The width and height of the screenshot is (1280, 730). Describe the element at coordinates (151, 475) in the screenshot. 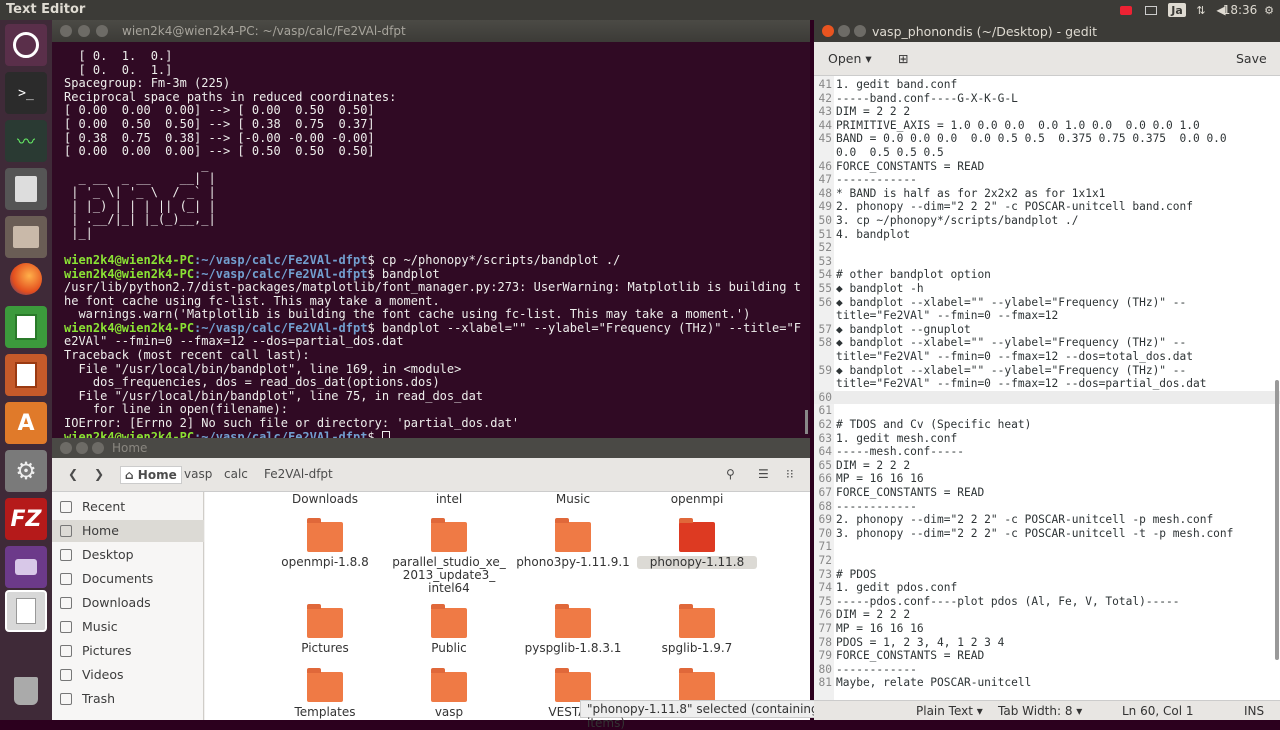

I see `breadcrumb-home: ⌂ Home` at that location.